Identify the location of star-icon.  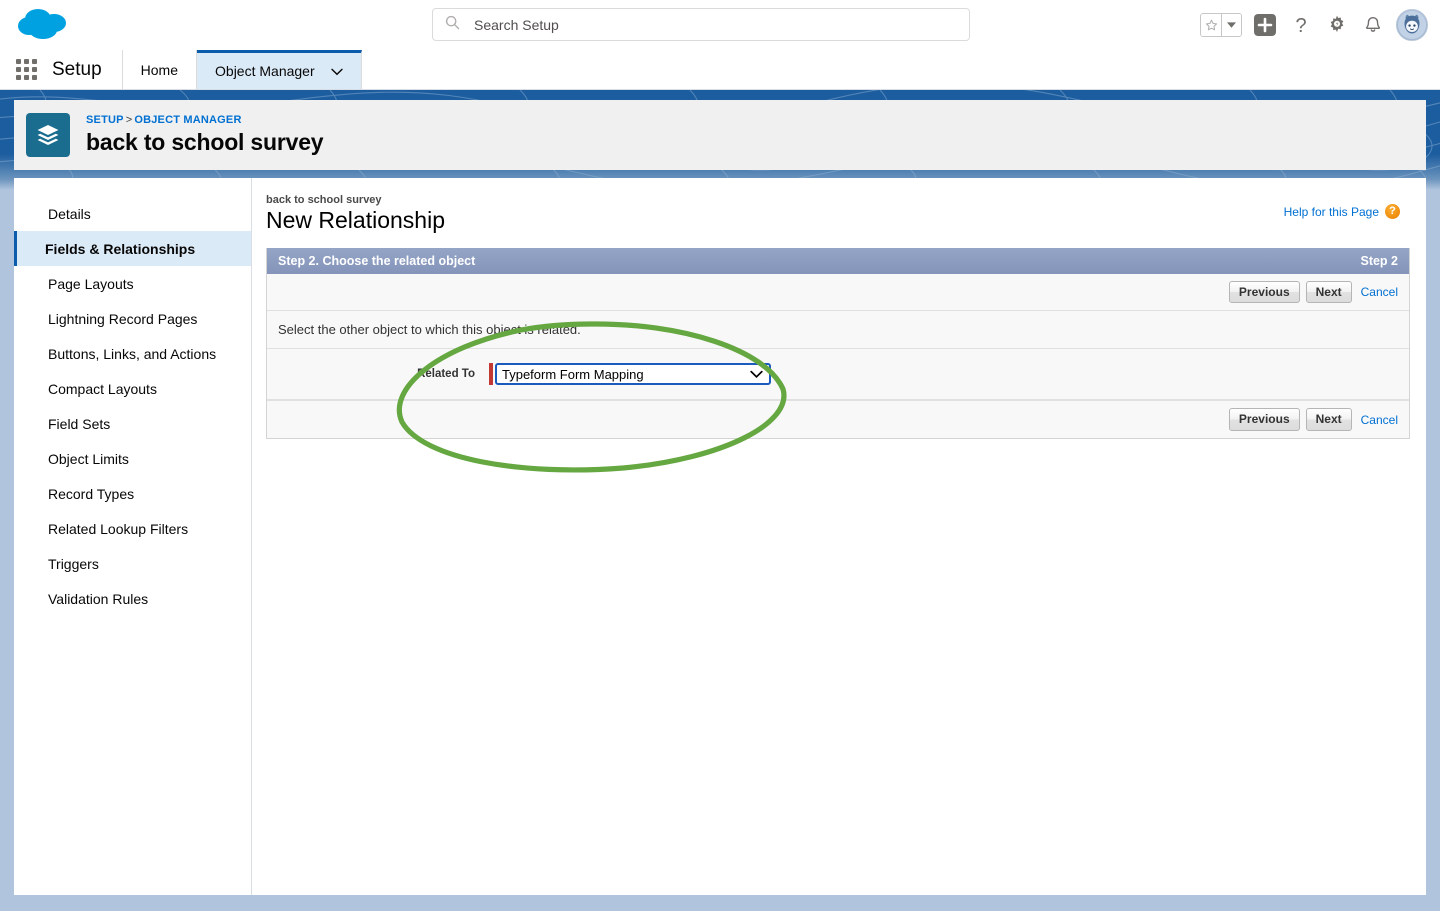
(1211, 25).